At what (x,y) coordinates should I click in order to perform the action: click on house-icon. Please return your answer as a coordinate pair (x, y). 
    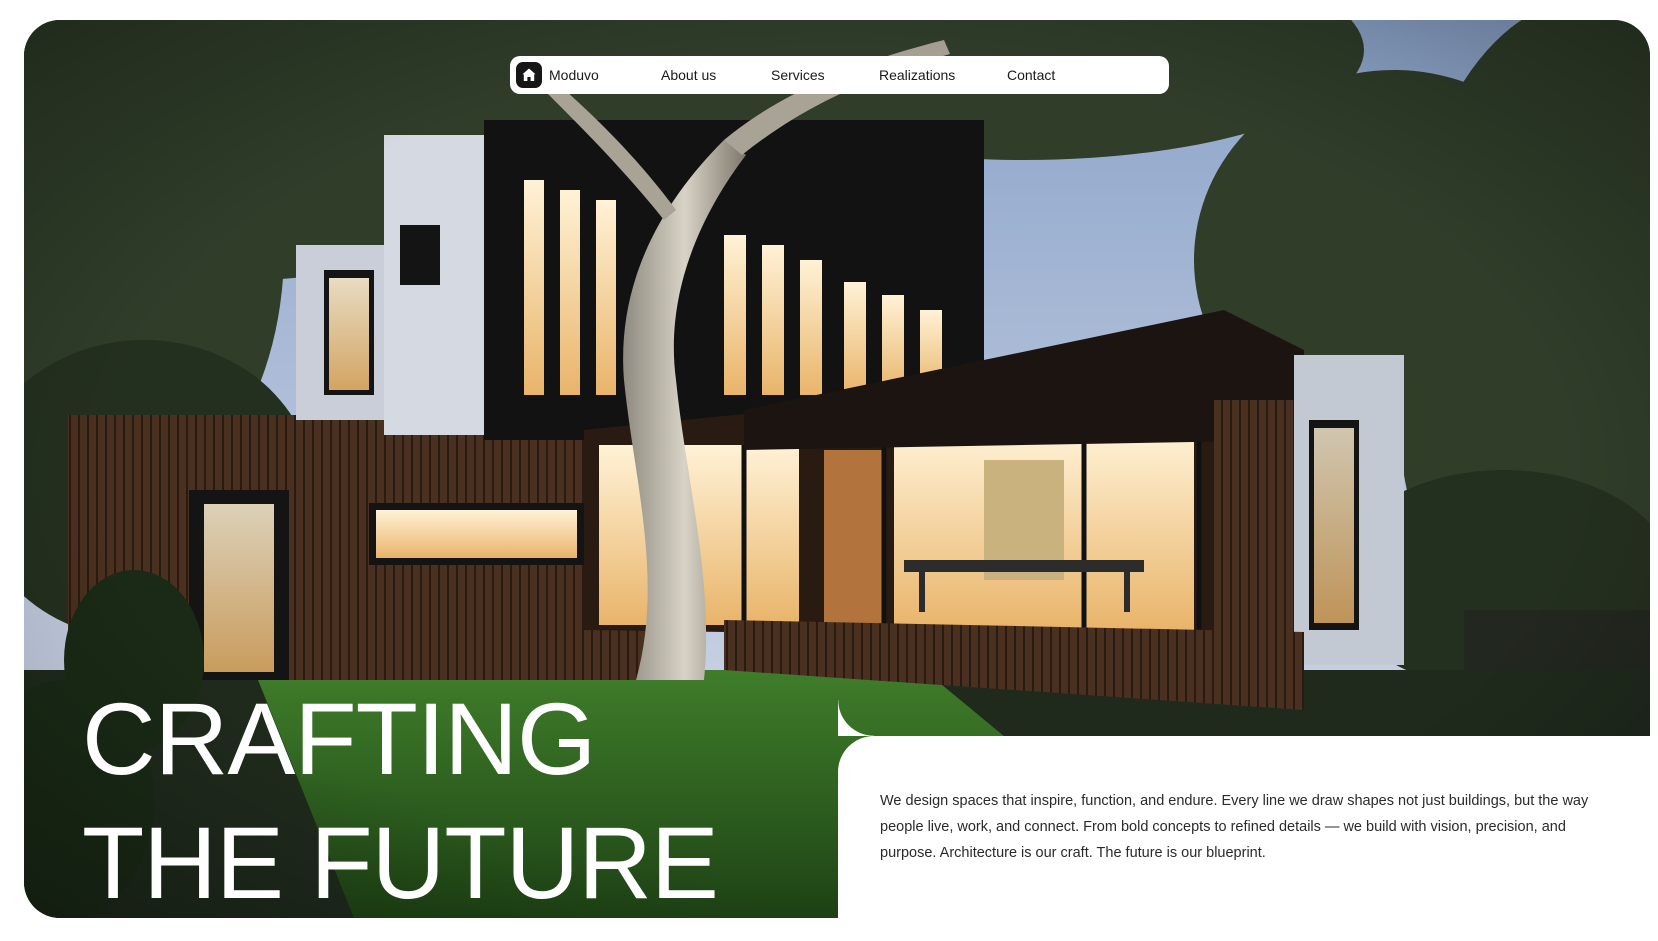
    Looking at the image, I should click on (529, 75).